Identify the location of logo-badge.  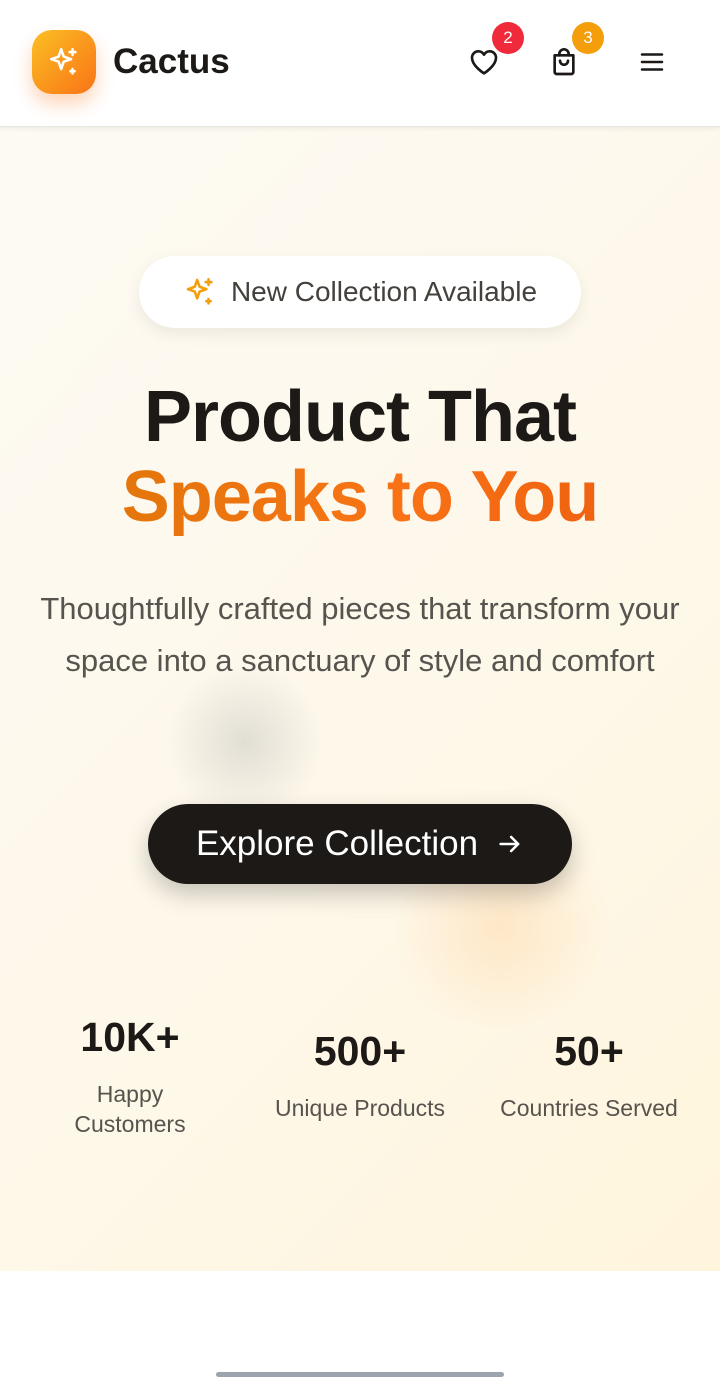
(64, 62).